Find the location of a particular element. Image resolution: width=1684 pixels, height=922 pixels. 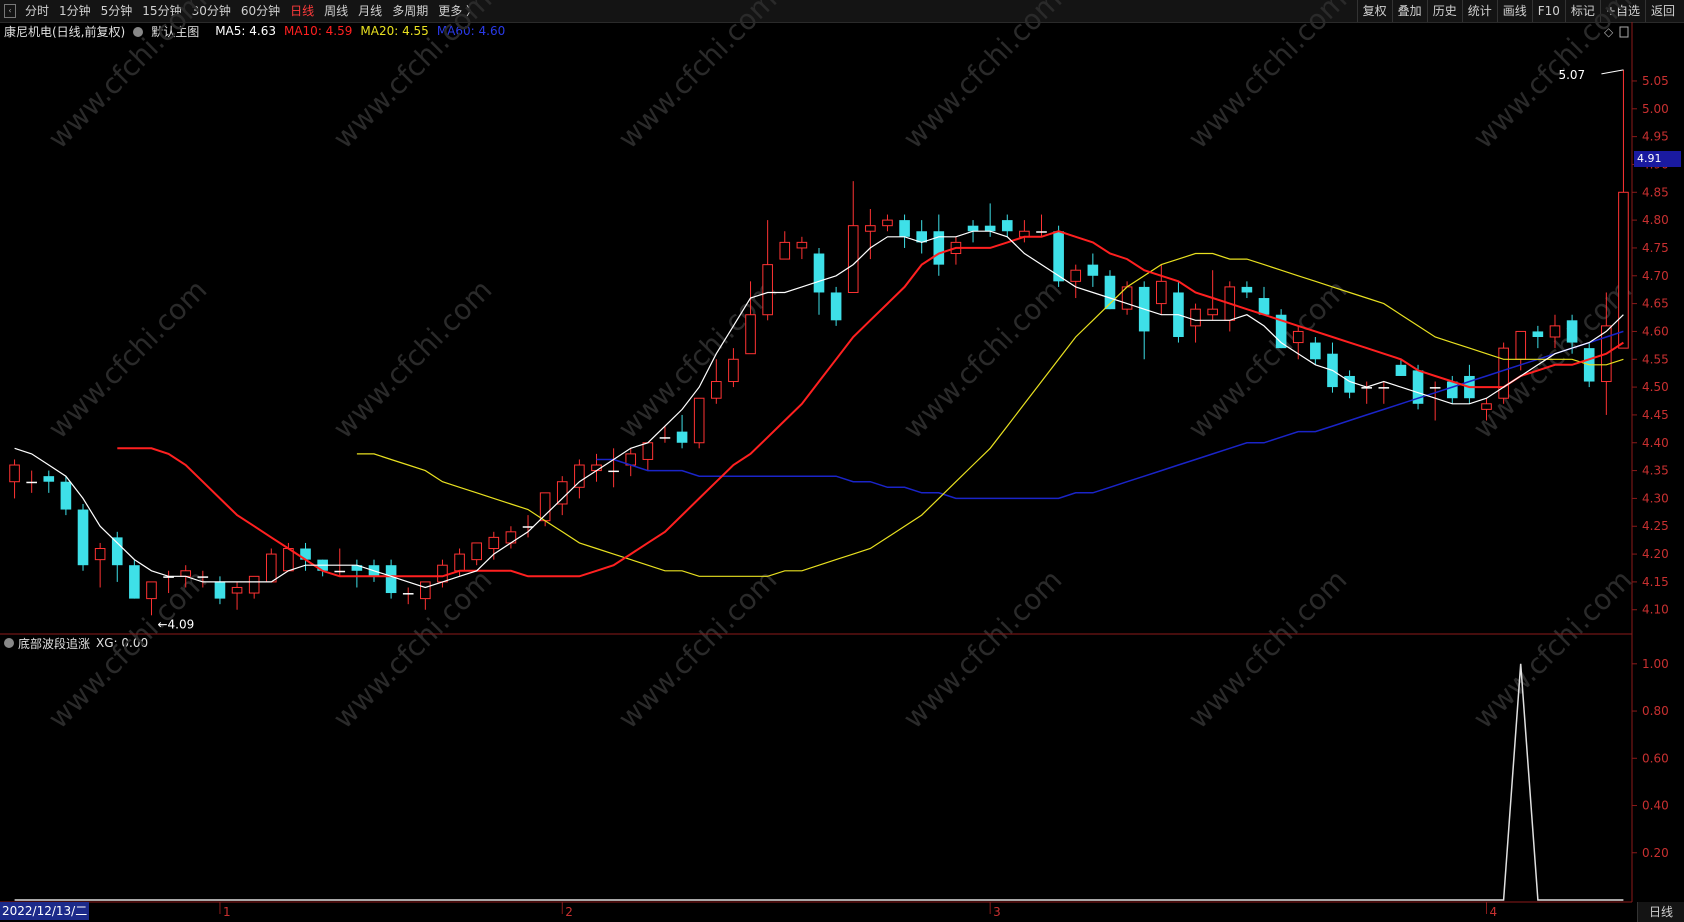

period-indicator: 日线 is located at coordinates (1660, 912).